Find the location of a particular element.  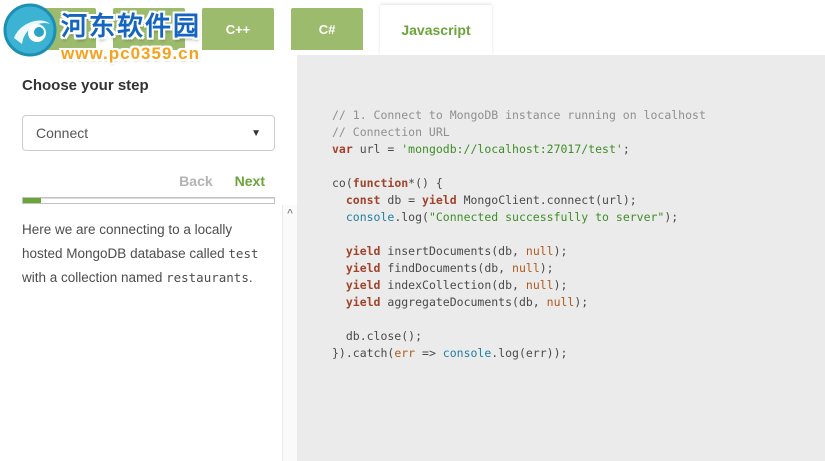

description-text: with a collection named is located at coordinates (94, 277).